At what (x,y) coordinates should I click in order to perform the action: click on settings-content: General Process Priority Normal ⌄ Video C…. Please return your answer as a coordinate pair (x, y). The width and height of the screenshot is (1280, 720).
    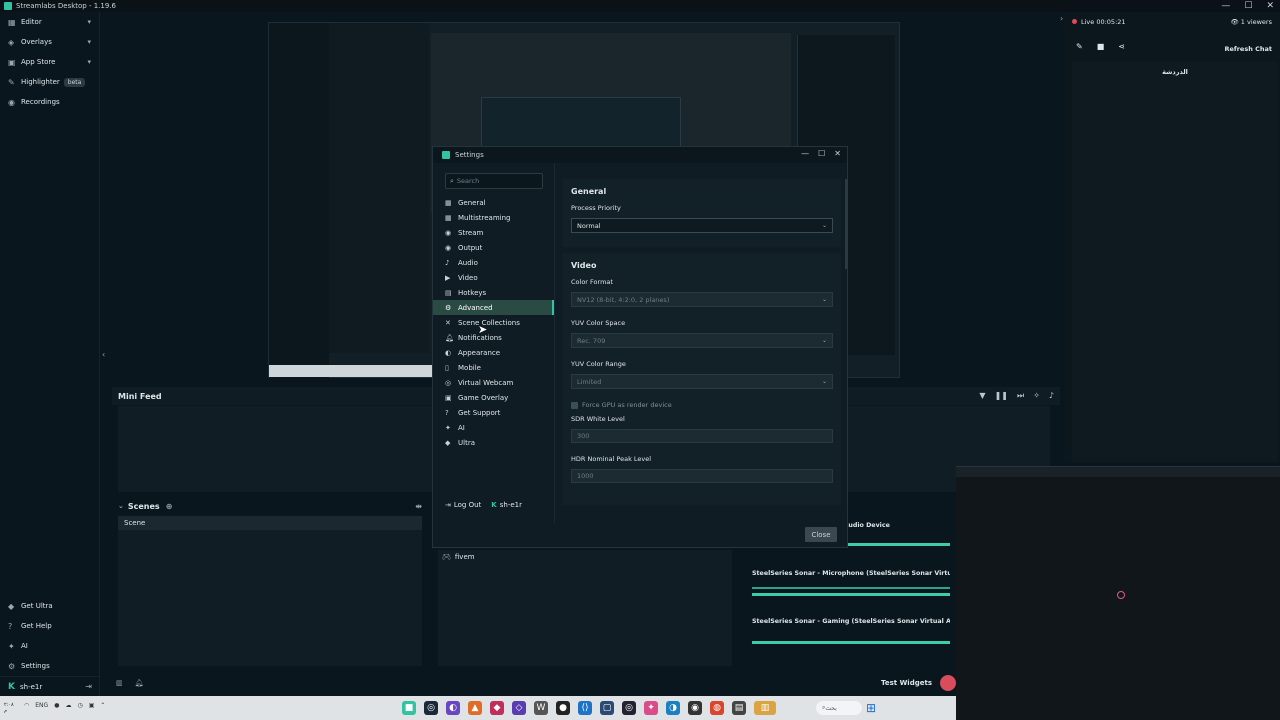
    Looking at the image, I should click on (702, 344).